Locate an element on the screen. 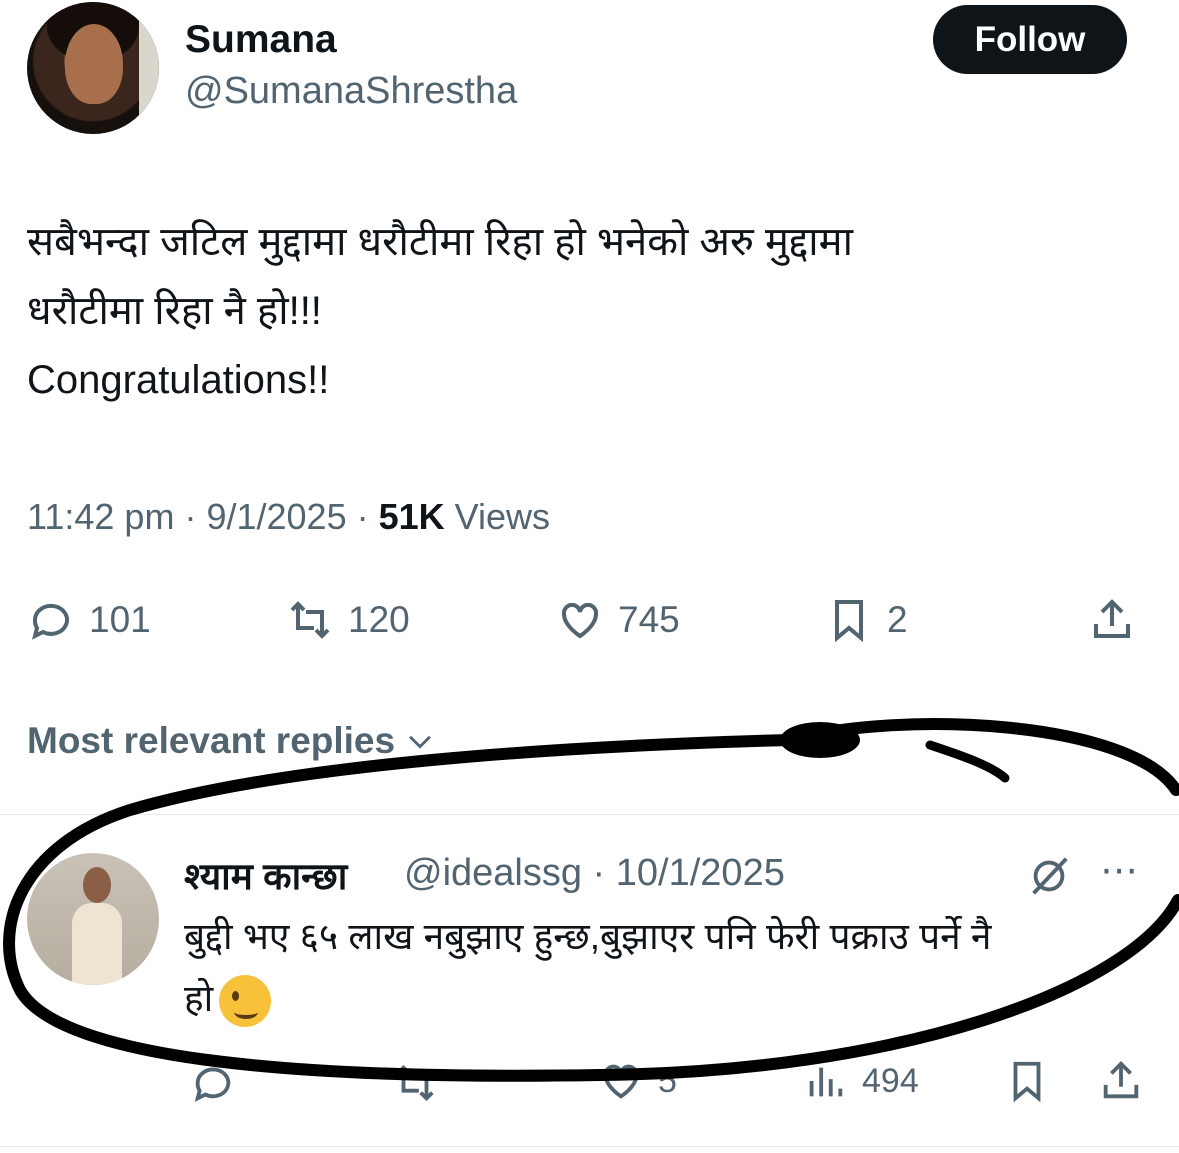  reply-date: 10/1/2025 is located at coordinates (700, 873).